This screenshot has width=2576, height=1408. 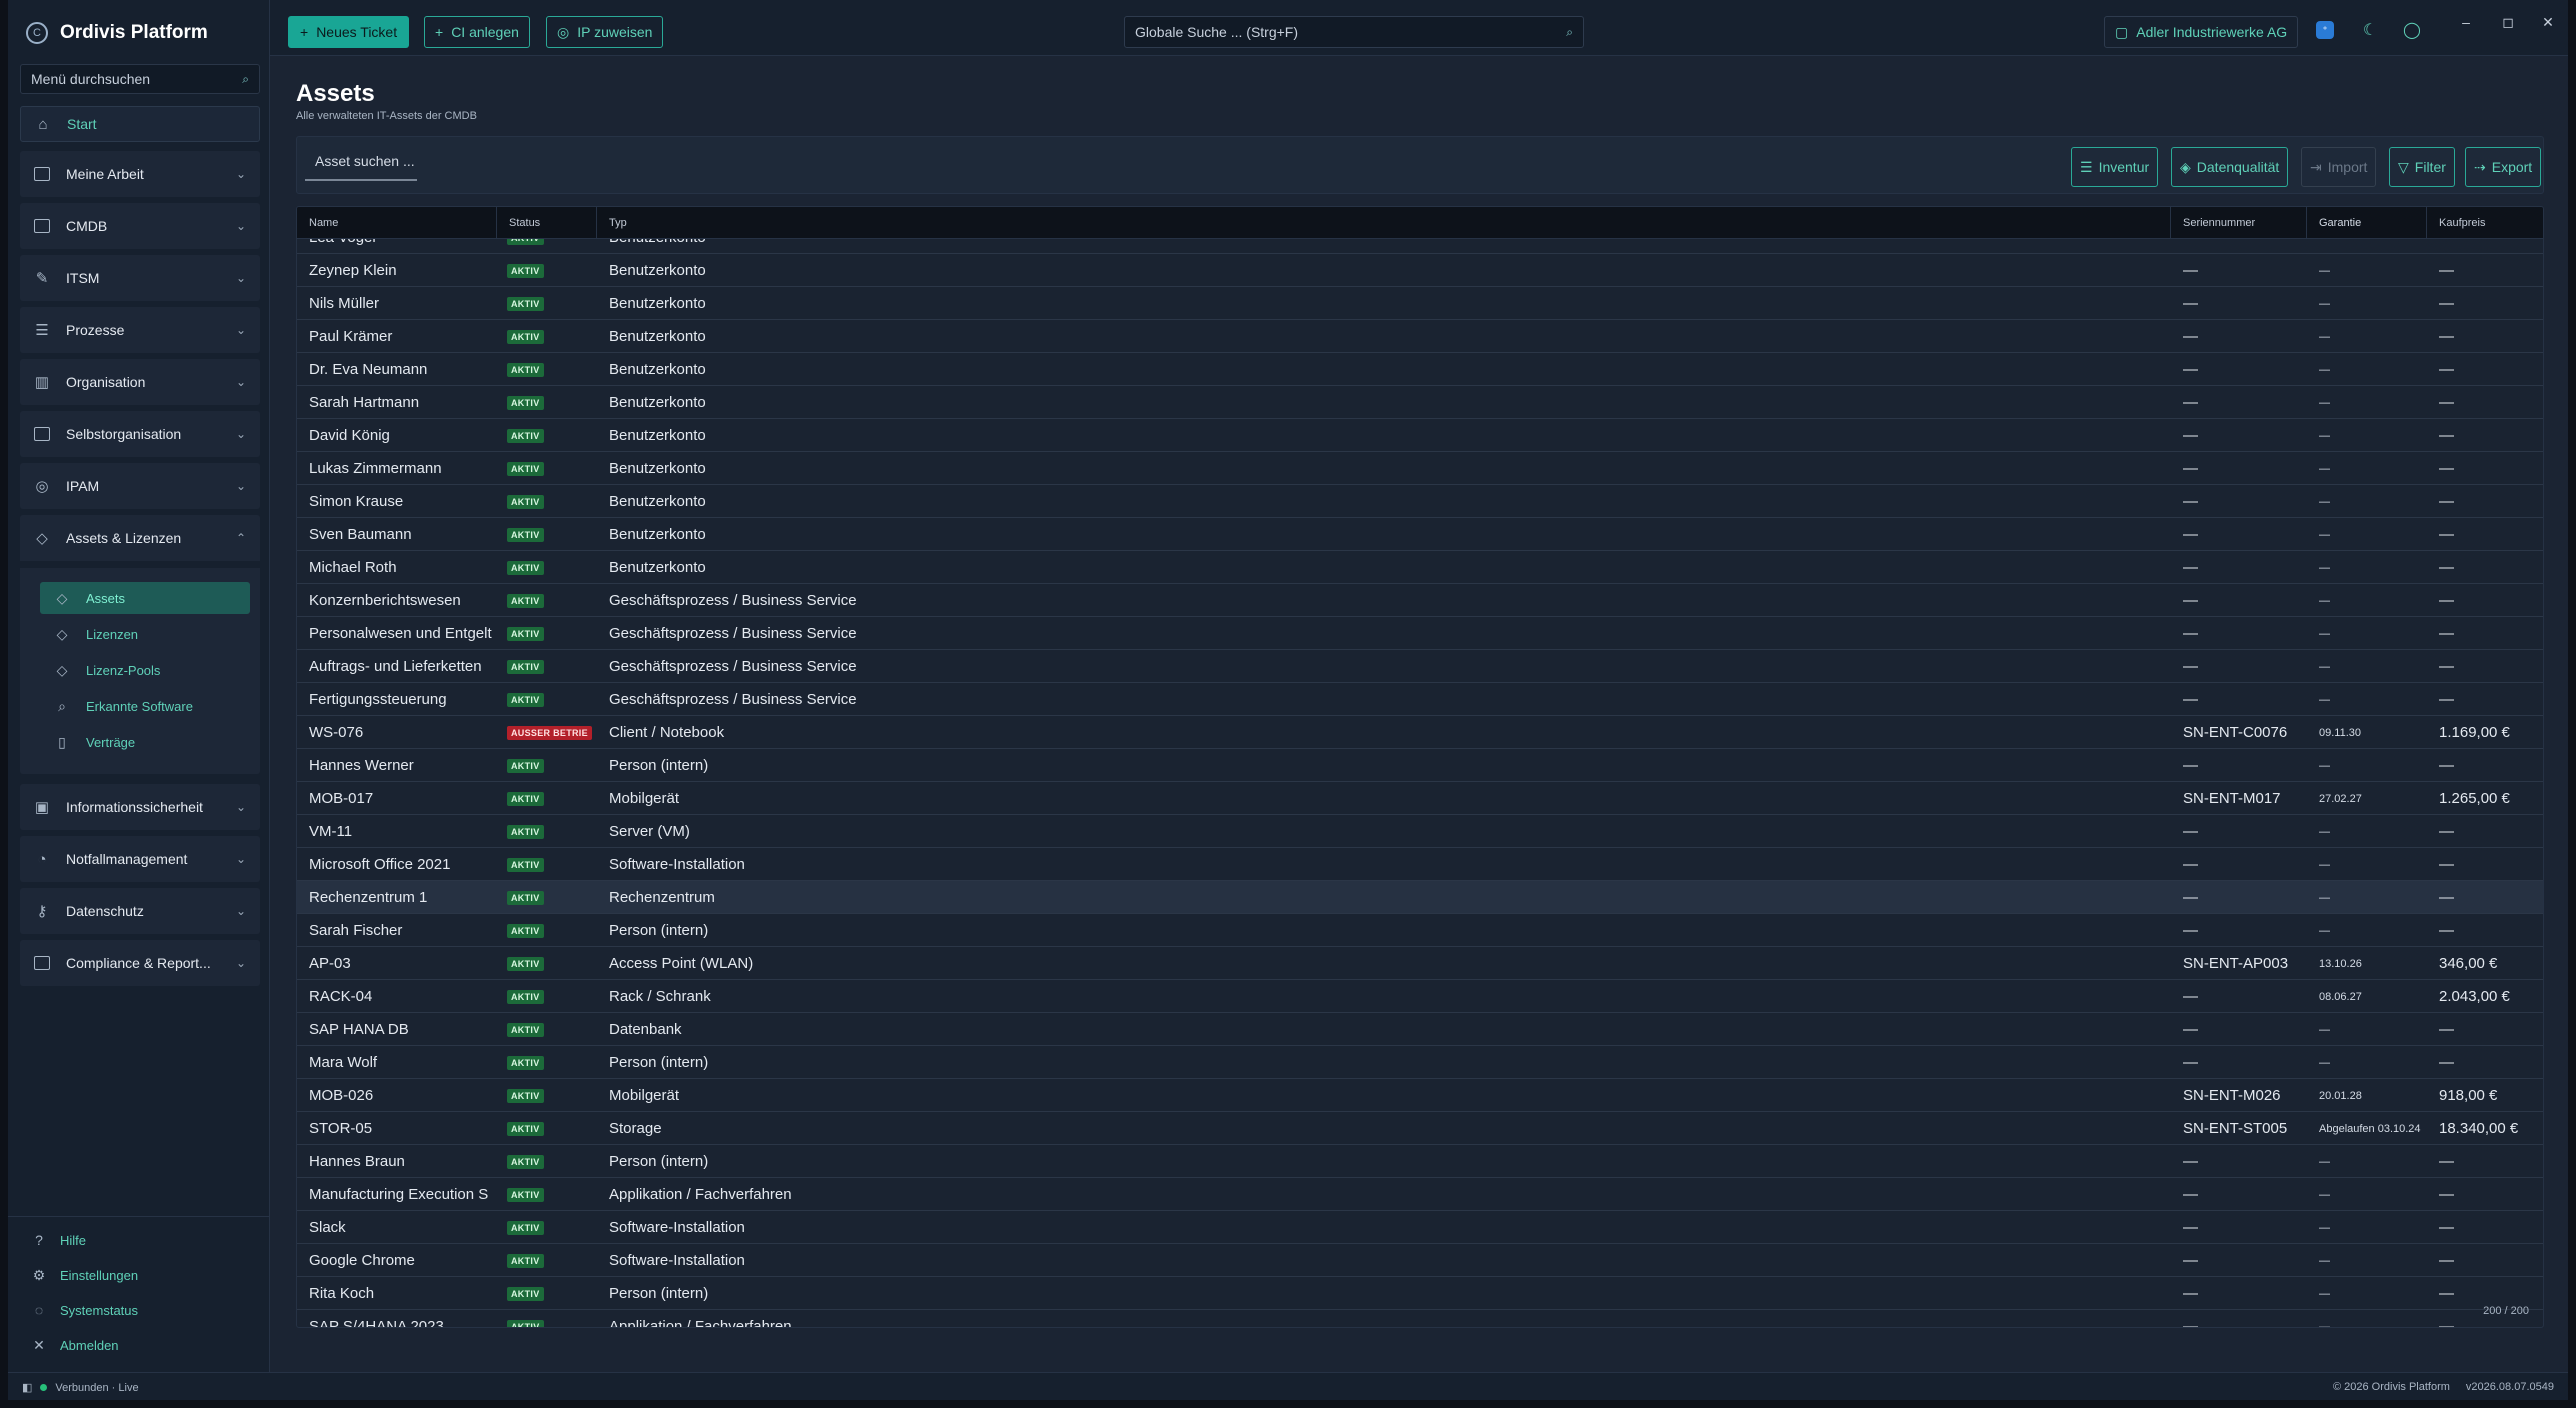 I want to click on import-label: Import, so click(x=2347, y=167).